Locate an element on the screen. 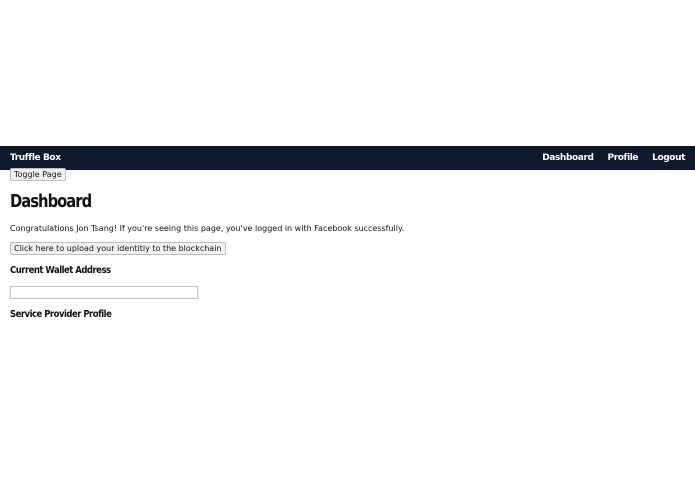  nav-links: Dashboard Profile Logout is located at coordinates (613, 158).